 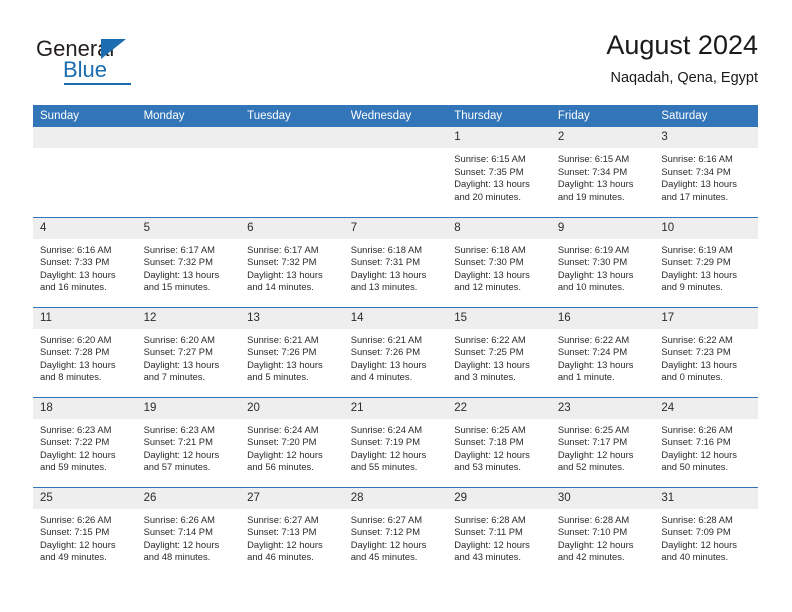 I want to click on sunrise-text: Sunrise: 6:26 AM, so click(x=179, y=519).